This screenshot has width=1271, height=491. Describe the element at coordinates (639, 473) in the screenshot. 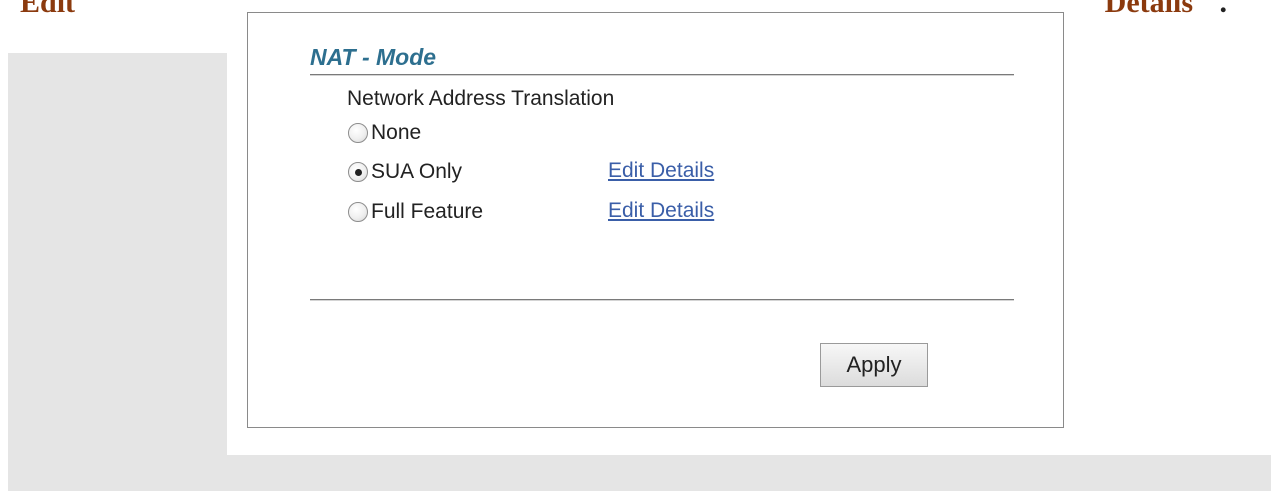

I see `bottom-gray-area` at that location.